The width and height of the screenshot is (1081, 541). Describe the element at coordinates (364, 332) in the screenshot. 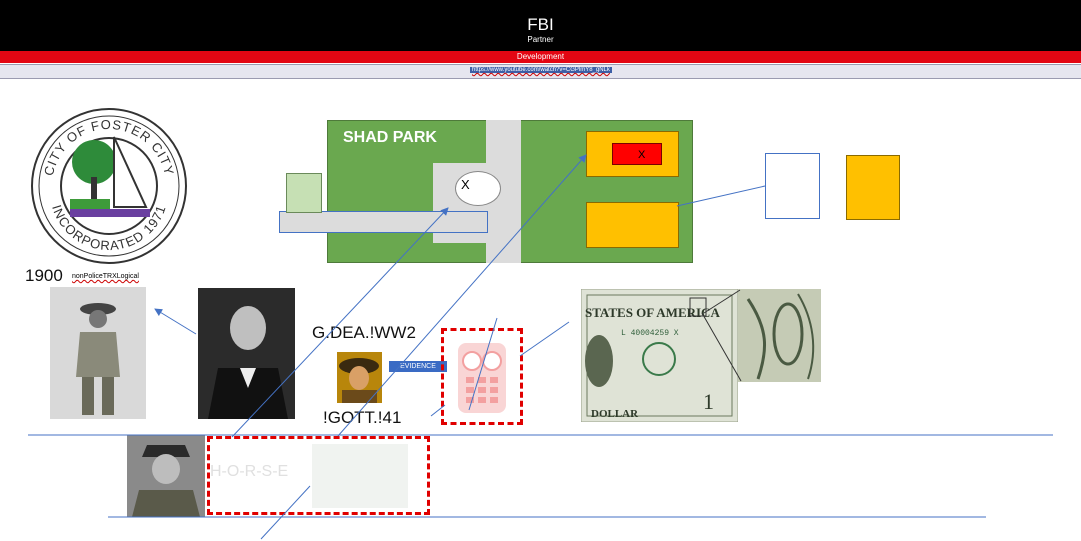

I see `gdea-label: G.DEA.!WW2` at that location.